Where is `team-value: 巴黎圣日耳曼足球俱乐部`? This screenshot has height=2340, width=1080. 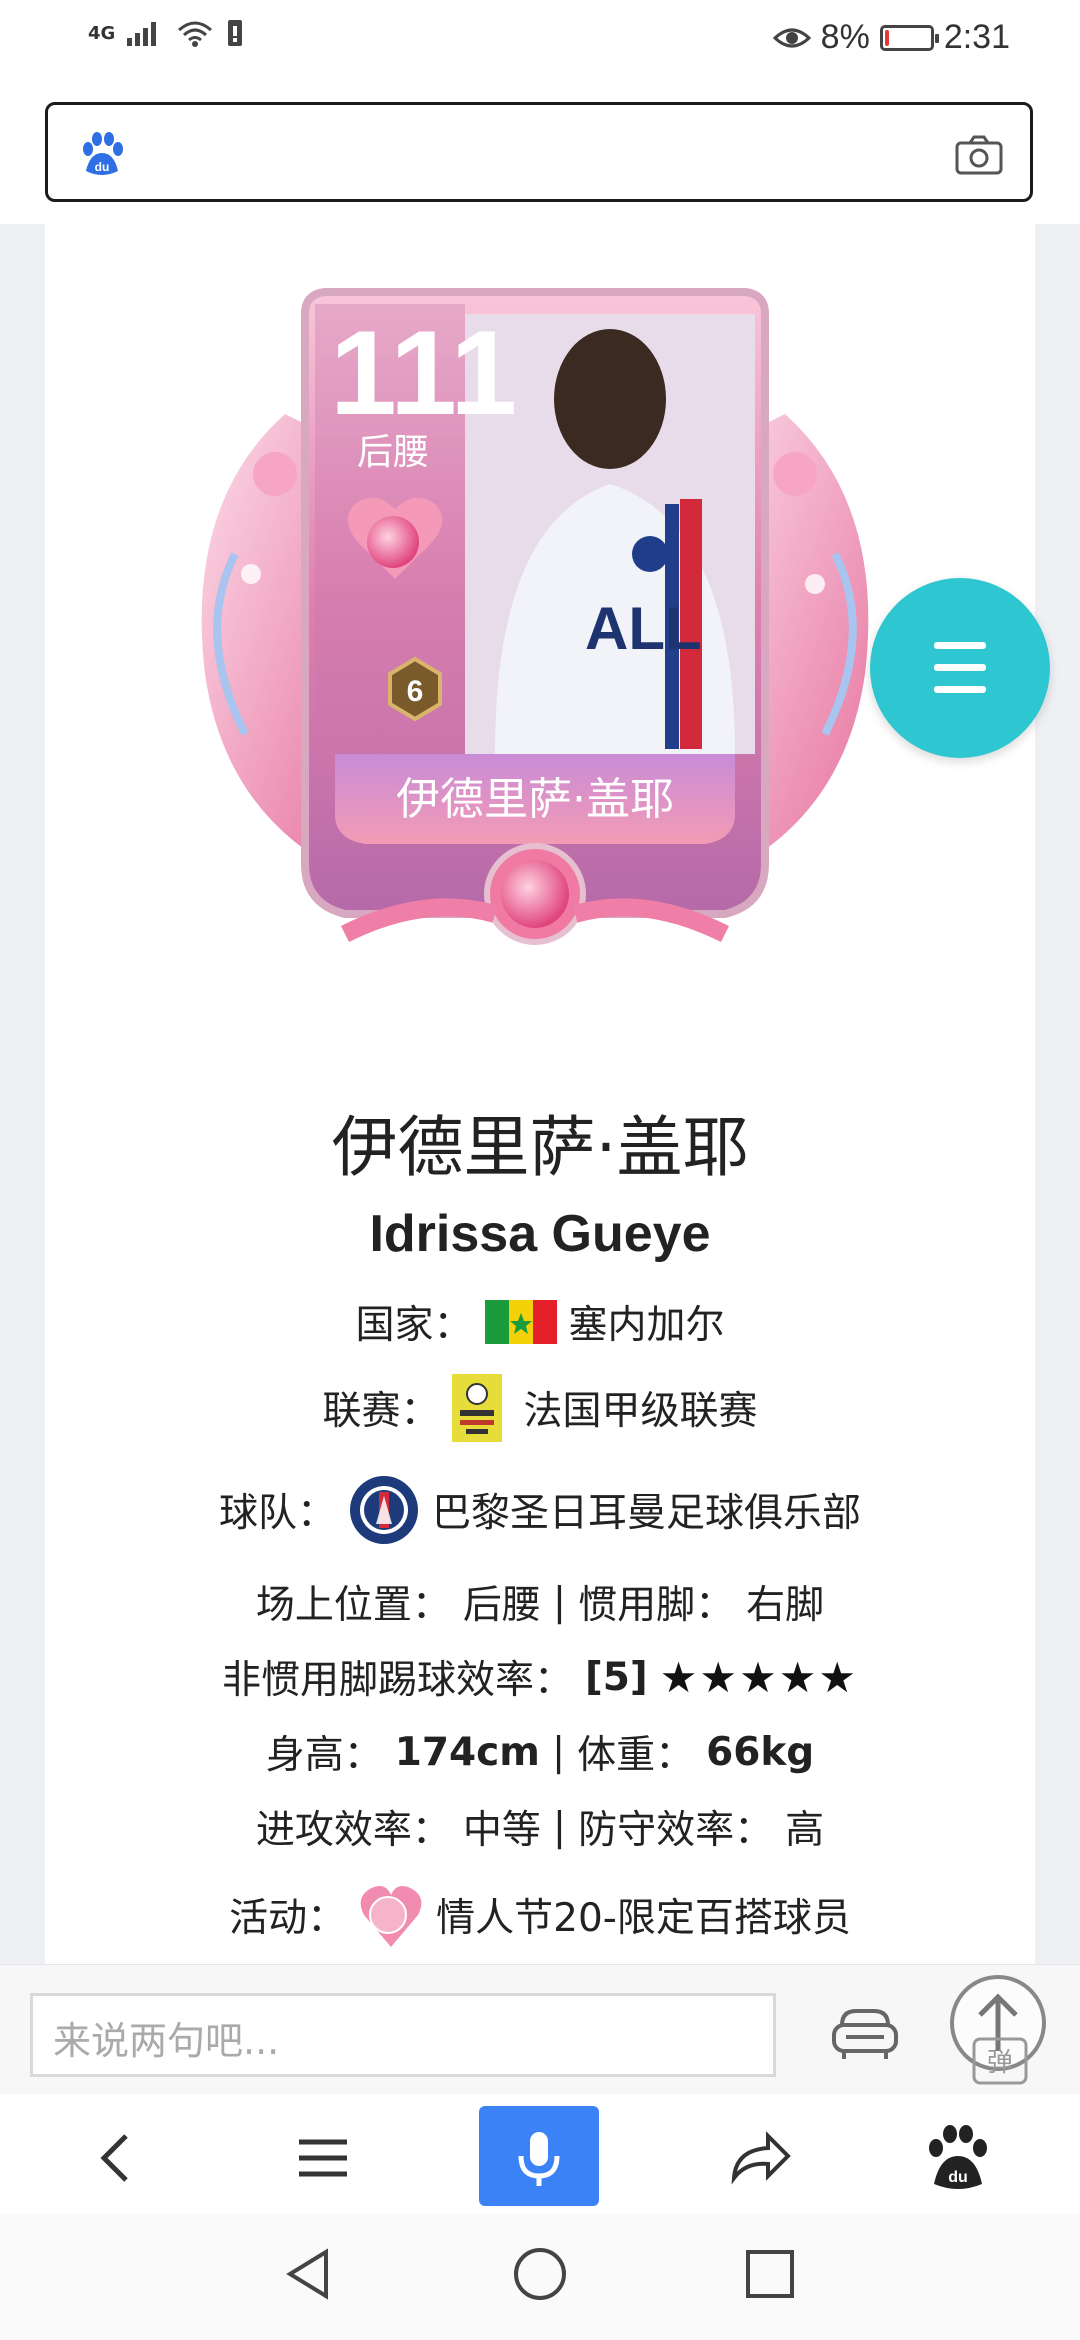
team-value: 巴黎圣日耳曼足球俱乐部 is located at coordinates (647, 1513).